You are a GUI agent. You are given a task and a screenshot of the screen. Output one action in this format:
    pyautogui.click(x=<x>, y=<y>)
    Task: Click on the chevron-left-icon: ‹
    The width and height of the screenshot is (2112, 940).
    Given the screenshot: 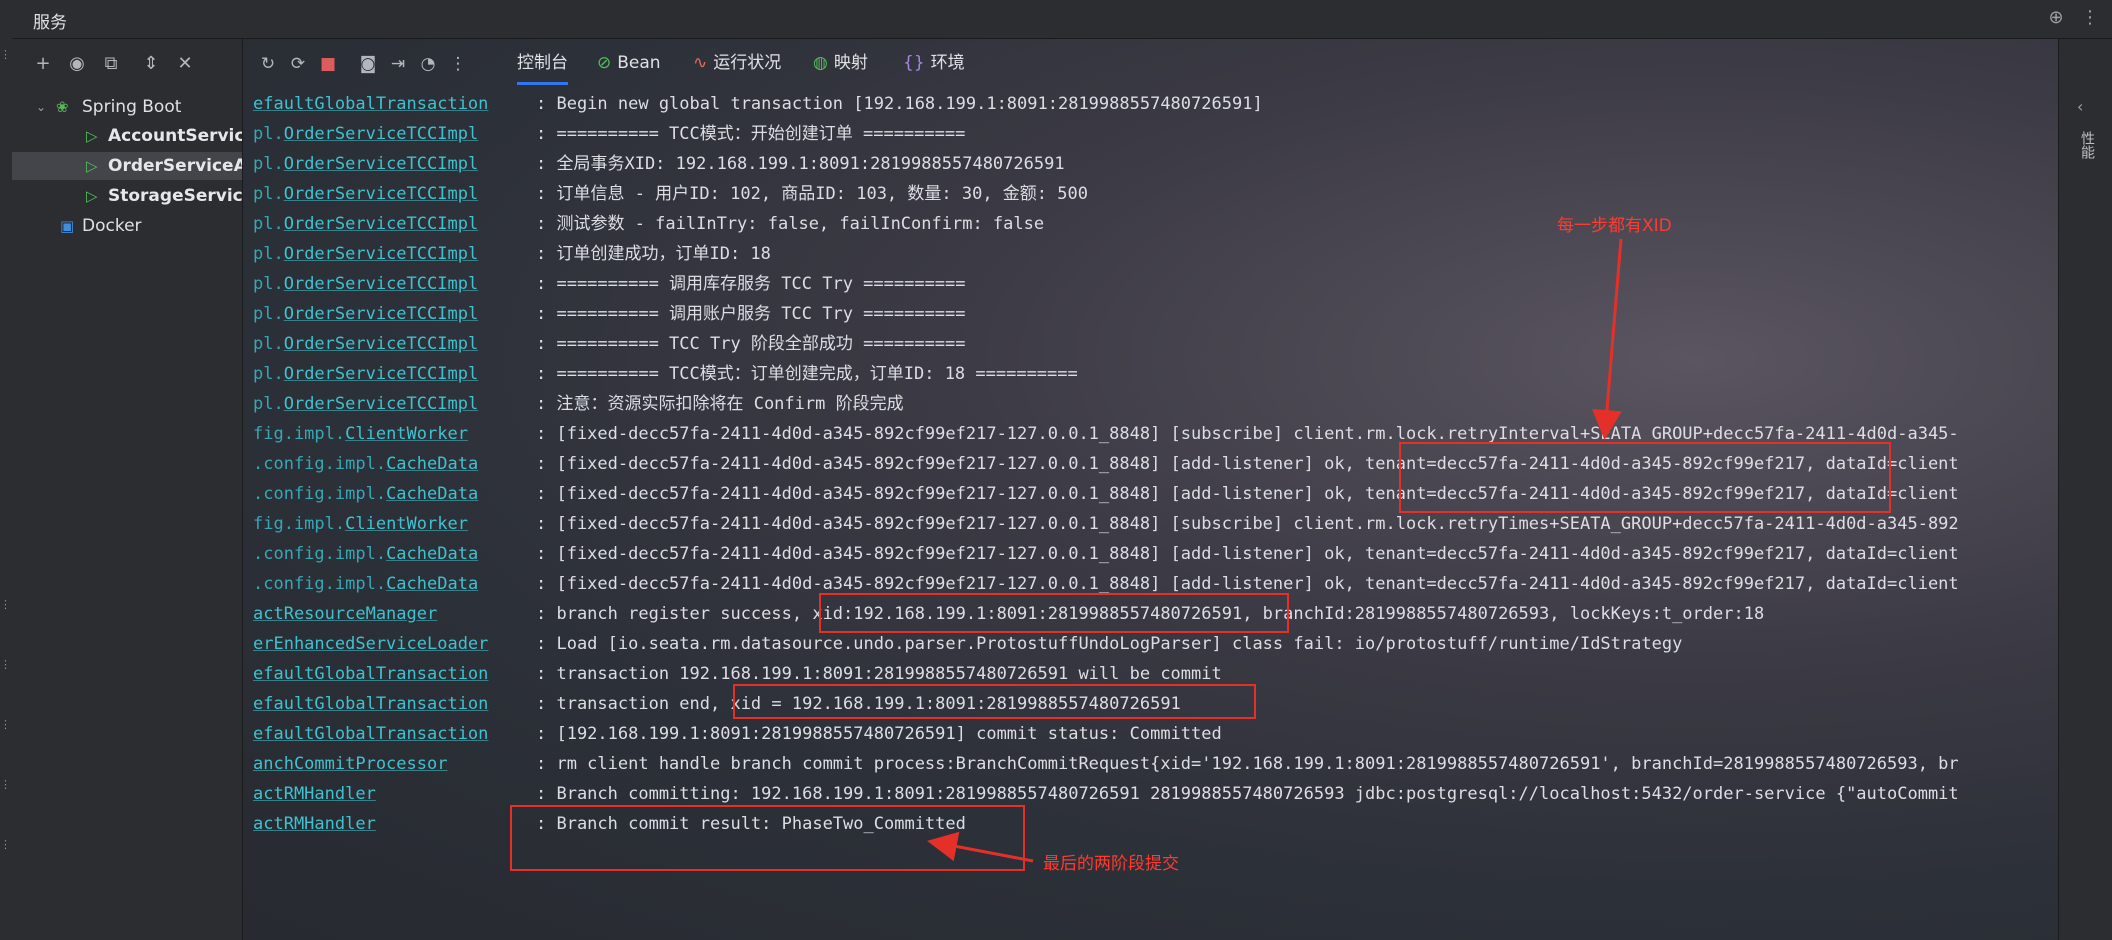 What is the action you would take?
    pyautogui.click(x=2080, y=106)
    